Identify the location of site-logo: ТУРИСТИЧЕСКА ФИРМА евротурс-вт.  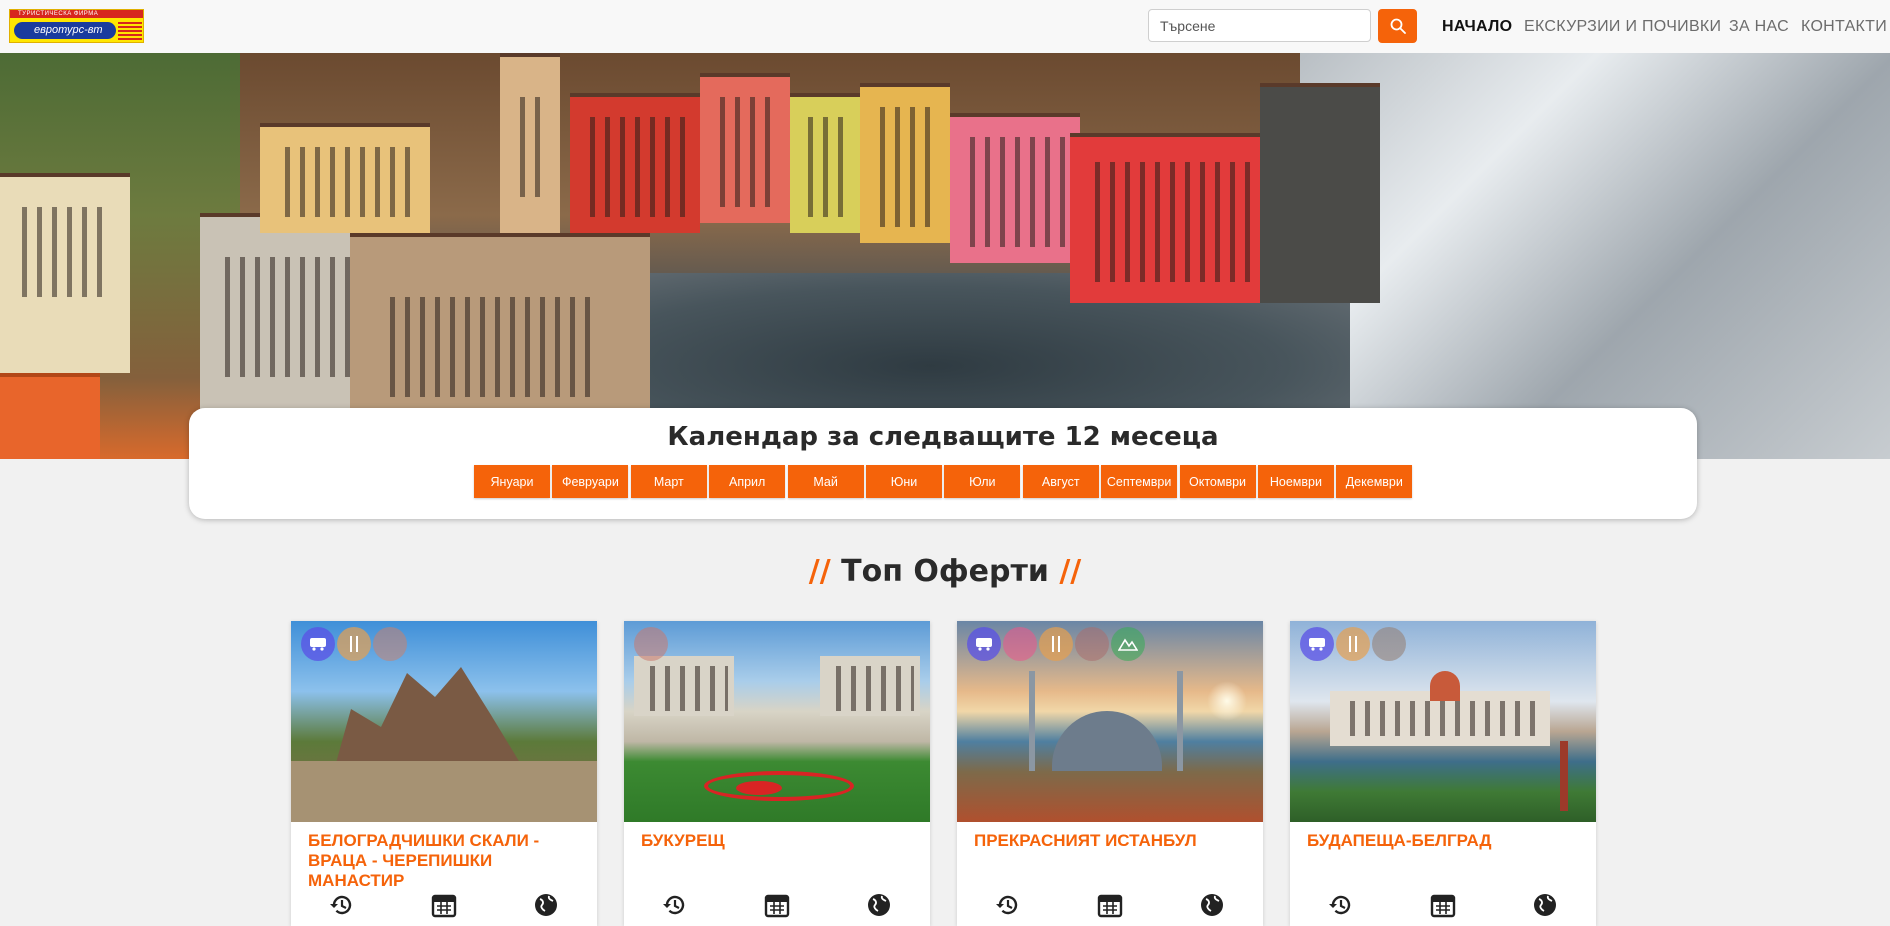
(76, 26).